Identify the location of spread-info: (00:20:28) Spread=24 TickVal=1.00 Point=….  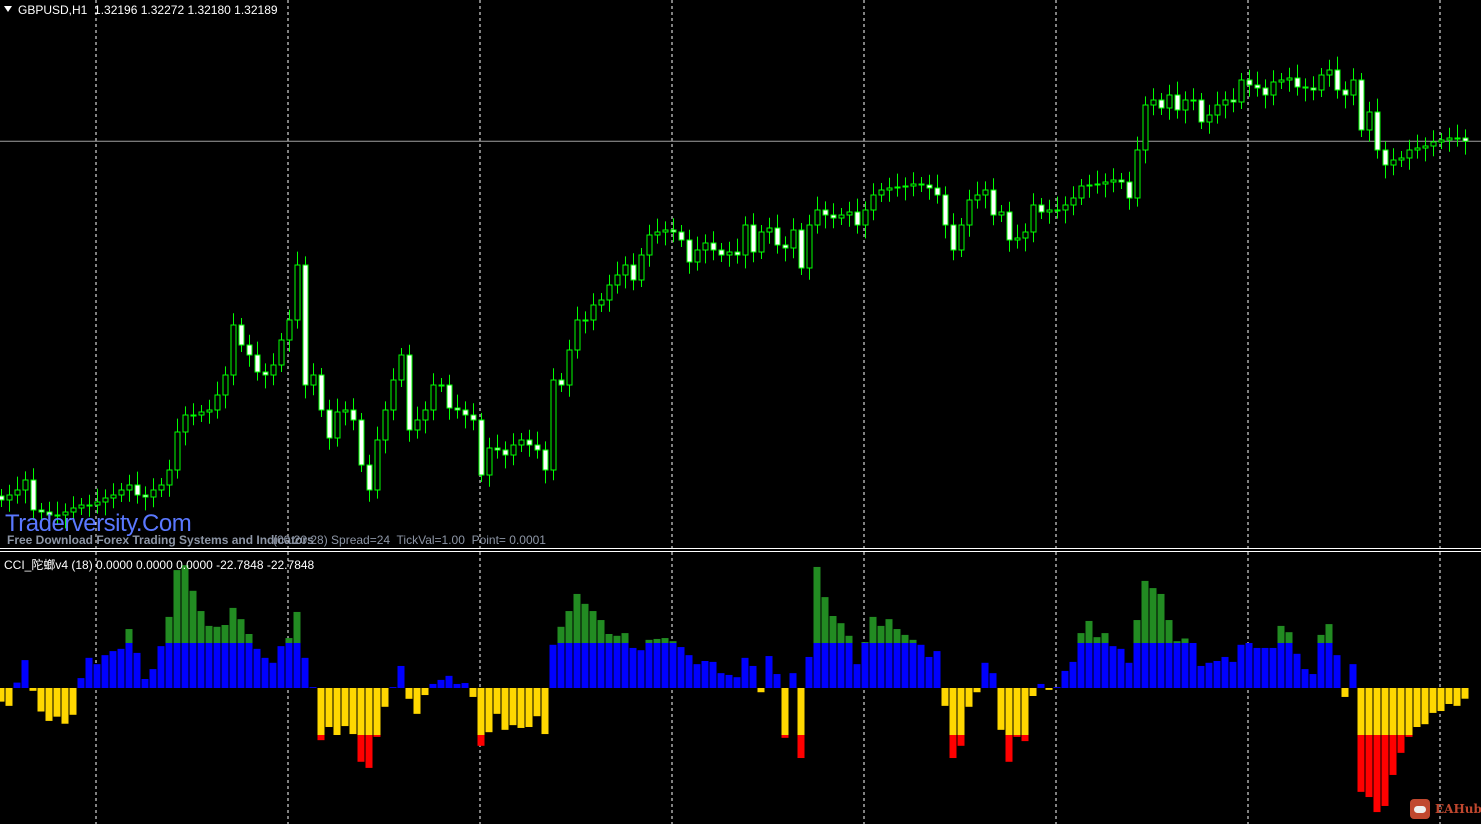
(409, 540).